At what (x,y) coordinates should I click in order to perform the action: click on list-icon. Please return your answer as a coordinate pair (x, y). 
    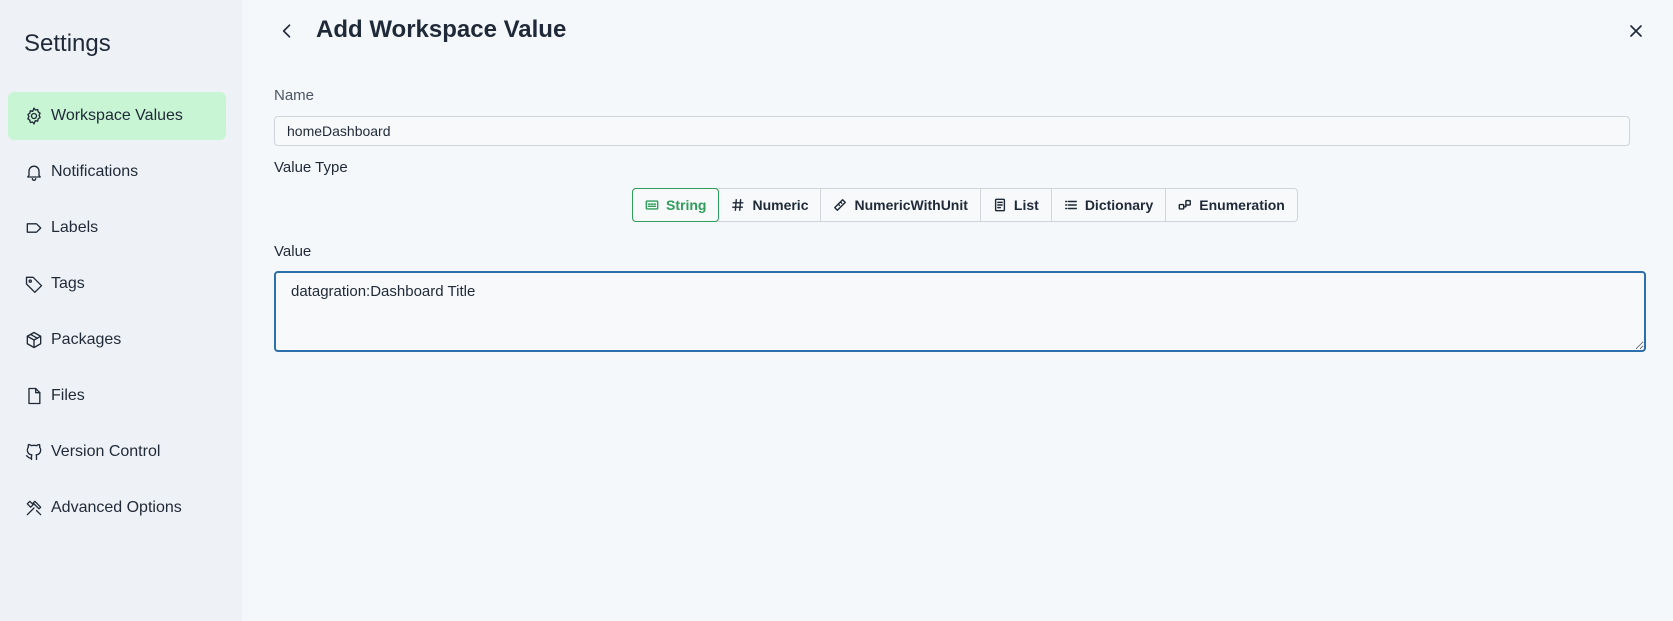
    Looking at the image, I should click on (1071, 205).